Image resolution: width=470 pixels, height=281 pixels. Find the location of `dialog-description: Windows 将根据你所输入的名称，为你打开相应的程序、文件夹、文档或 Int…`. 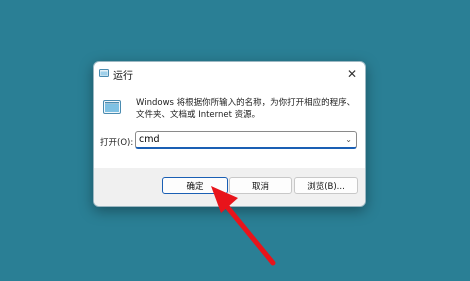

dialog-description: Windows 将根据你所输入的名称，为你打开相应的程序、文件夹、文档或 Int… is located at coordinates (246, 109).